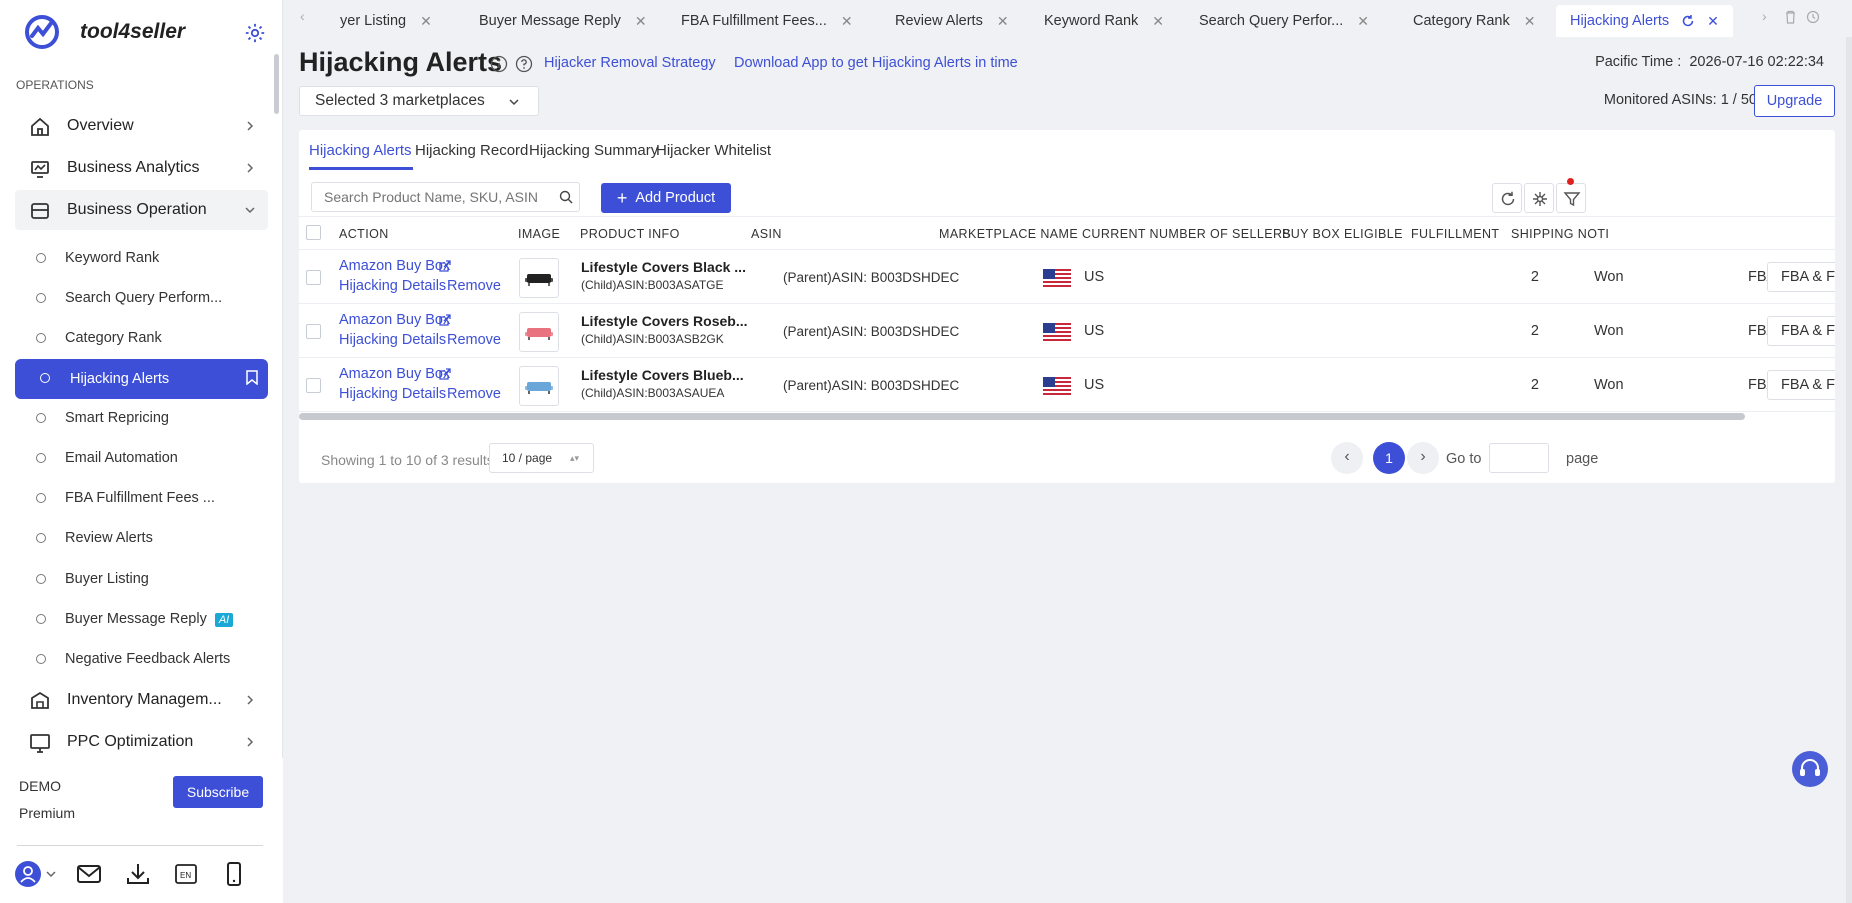 Image resolution: width=1852 pixels, height=903 pixels. I want to click on column-header: PRODUCT INFO, so click(630, 234).